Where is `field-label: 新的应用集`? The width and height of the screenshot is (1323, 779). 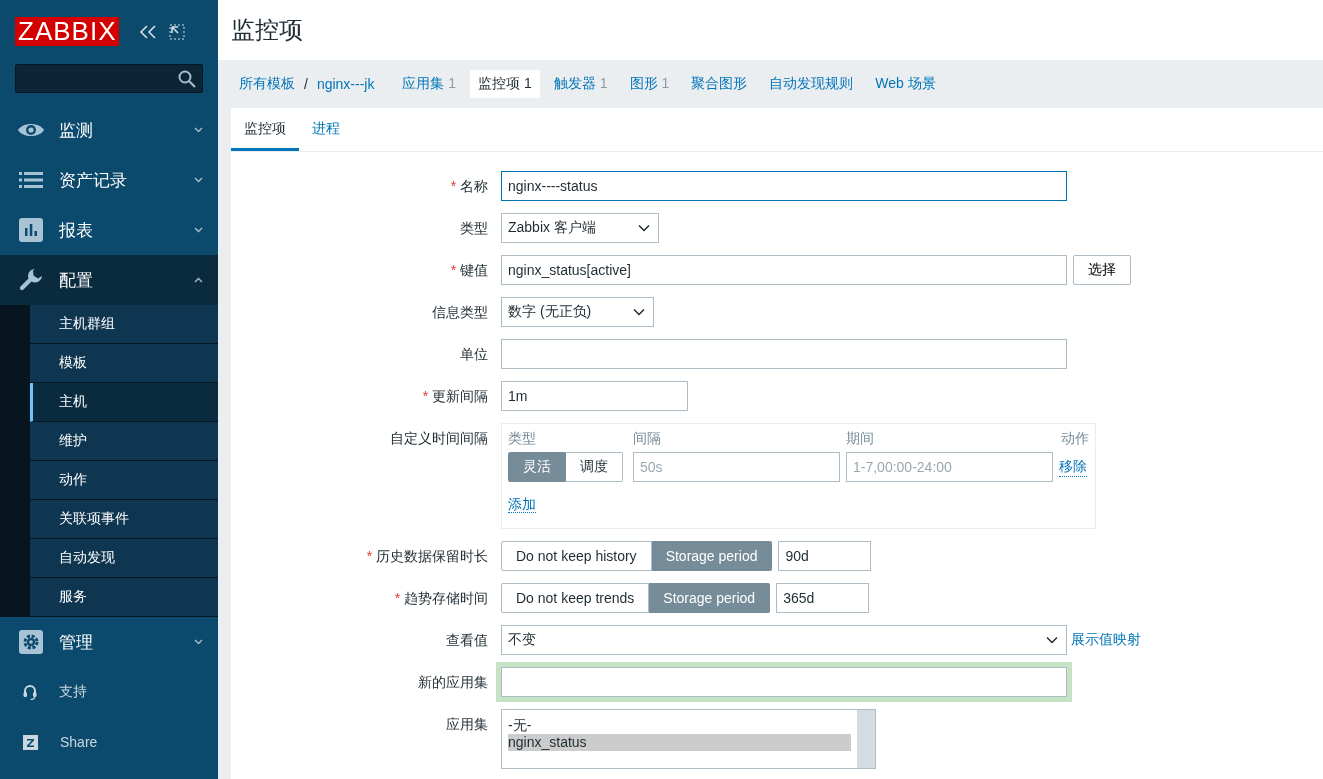
field-label: 新的应用集 is located at coordinates (453, 682).